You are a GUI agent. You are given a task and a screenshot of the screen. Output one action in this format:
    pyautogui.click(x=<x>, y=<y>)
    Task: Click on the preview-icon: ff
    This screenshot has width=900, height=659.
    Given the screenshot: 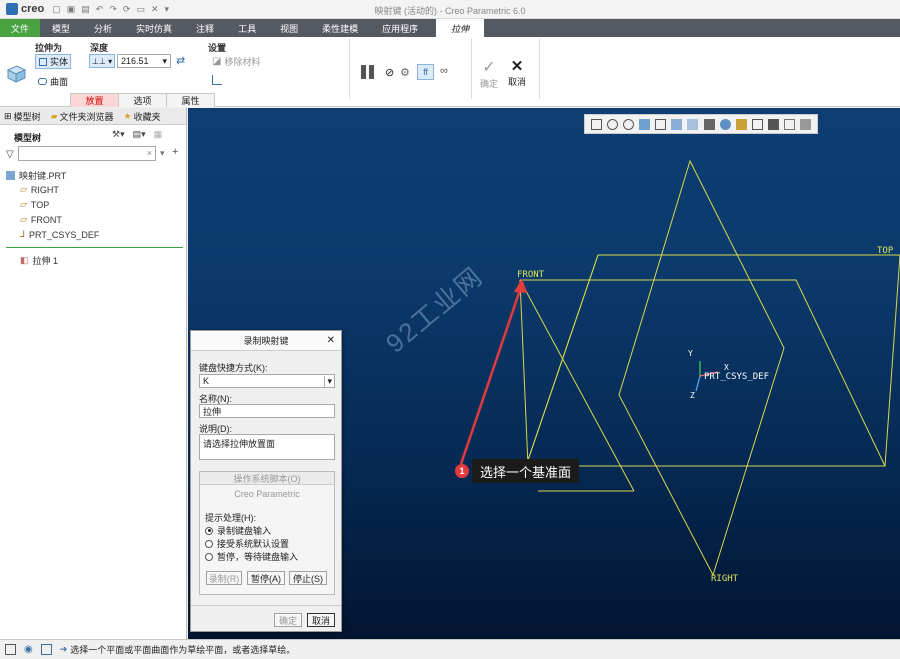 What is the action you would take?
    pyautogui.click(x=425, y=72)
    